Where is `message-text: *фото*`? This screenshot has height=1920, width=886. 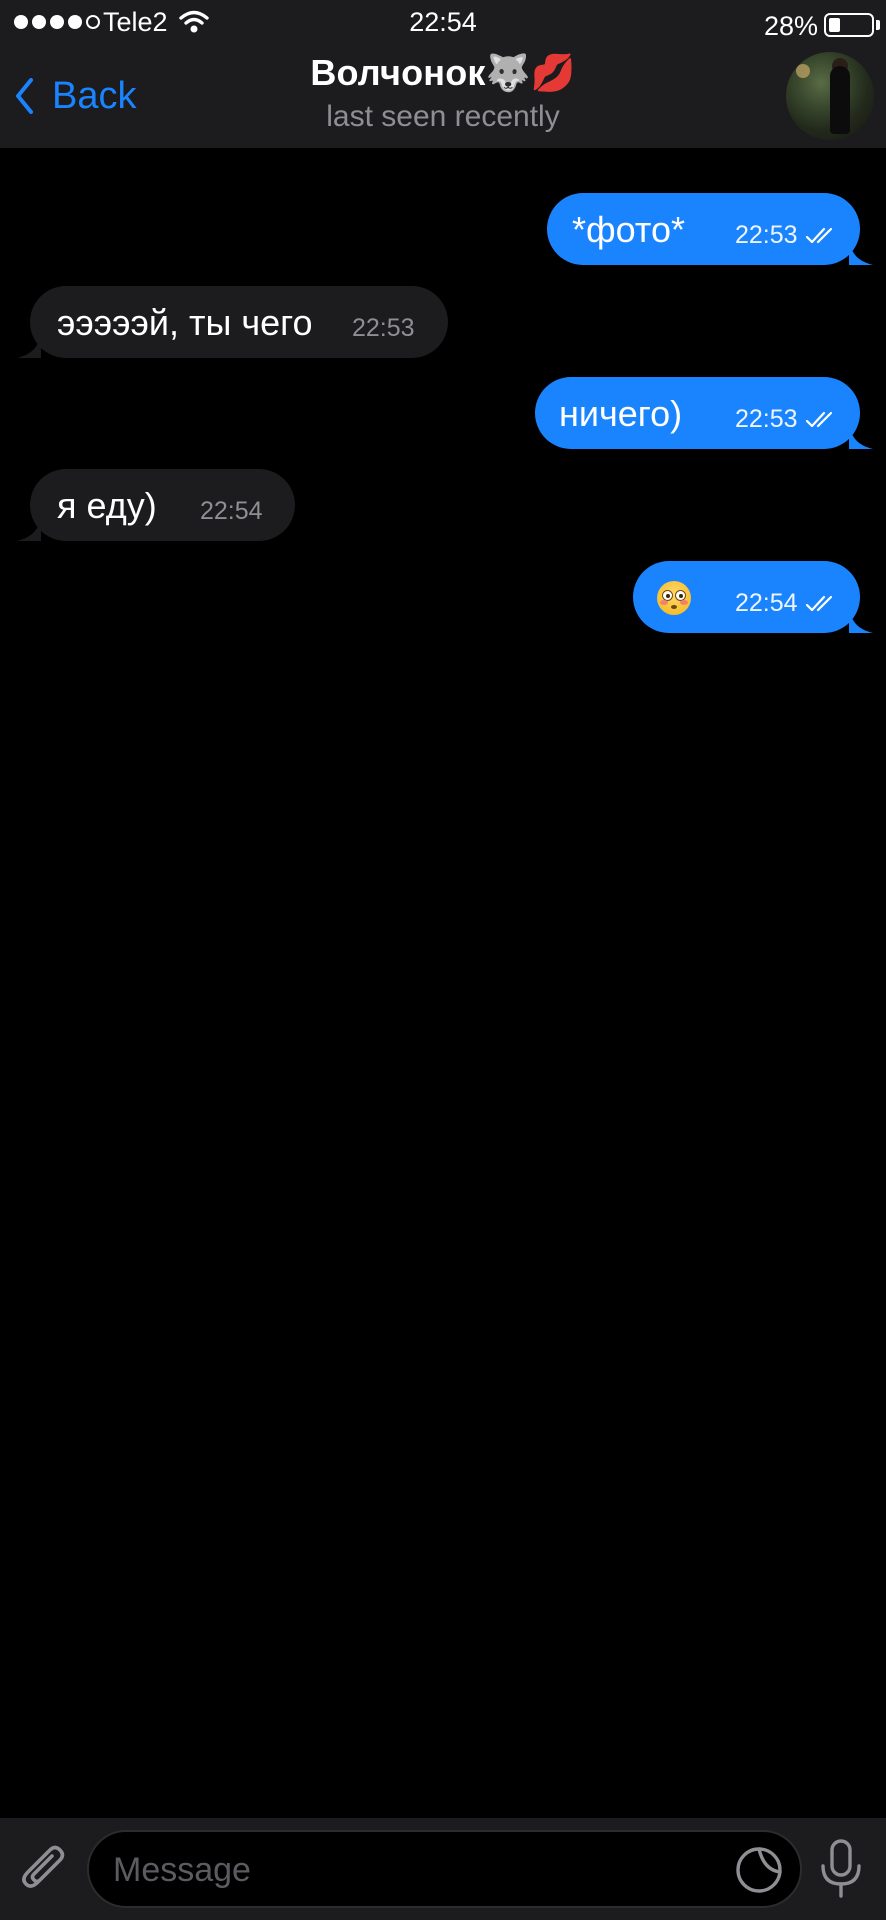
message-text: *фото* is located at coordinates (628, 229).